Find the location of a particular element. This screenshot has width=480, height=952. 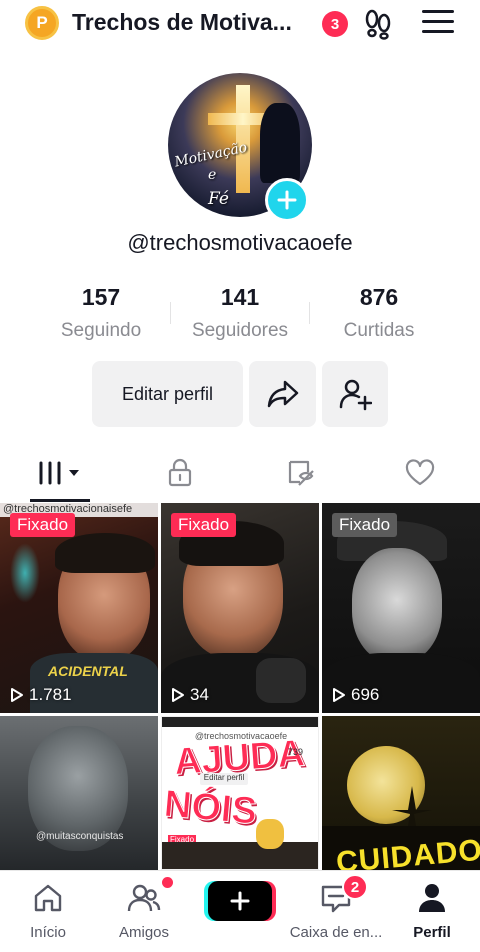

nav-label: Perfil is located at coordinates (432, 932).